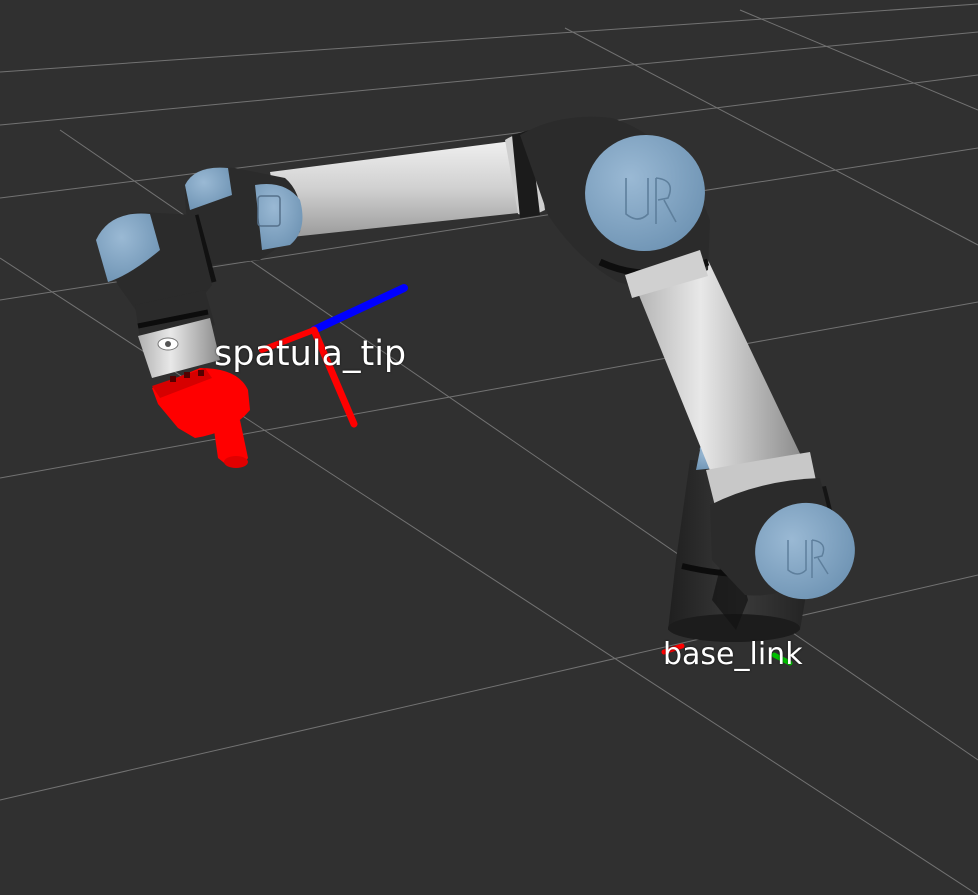 This screenshot has height=895, width=978. I want to click on robot-elbow-joint, so click(617, 207).